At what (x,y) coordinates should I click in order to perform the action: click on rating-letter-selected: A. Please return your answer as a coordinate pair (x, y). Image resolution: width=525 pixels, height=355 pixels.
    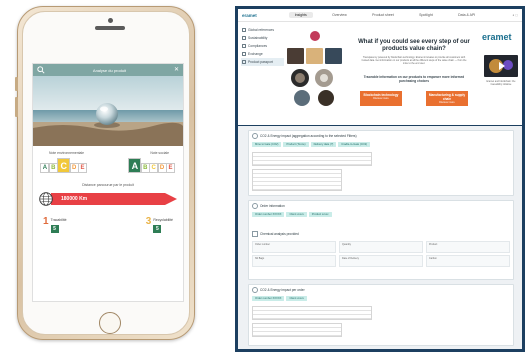
    Looking at the image, I should click on (135, 165).